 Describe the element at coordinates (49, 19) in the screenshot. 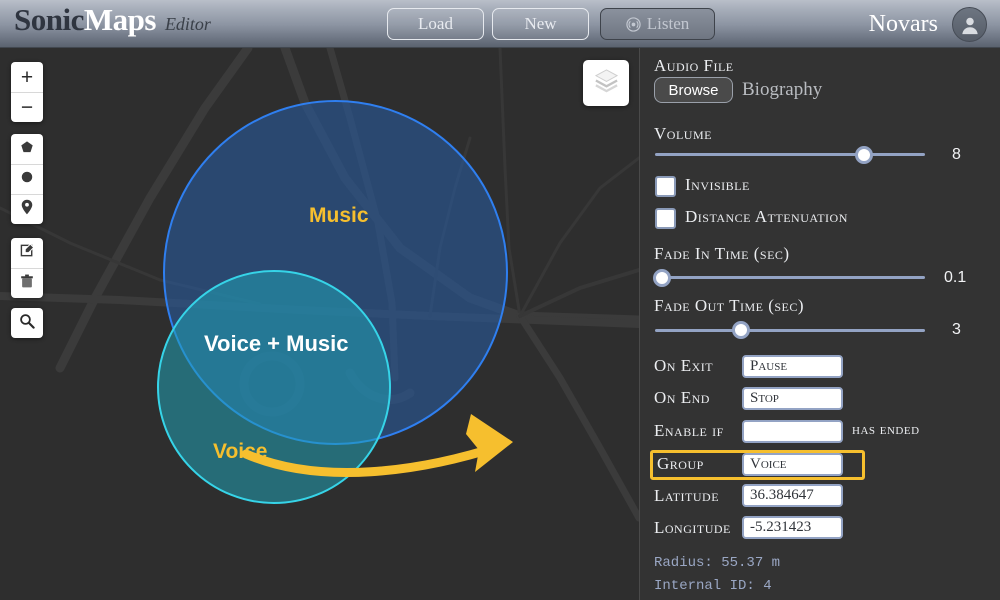

I see `logo-primary: Sonic` at that location.